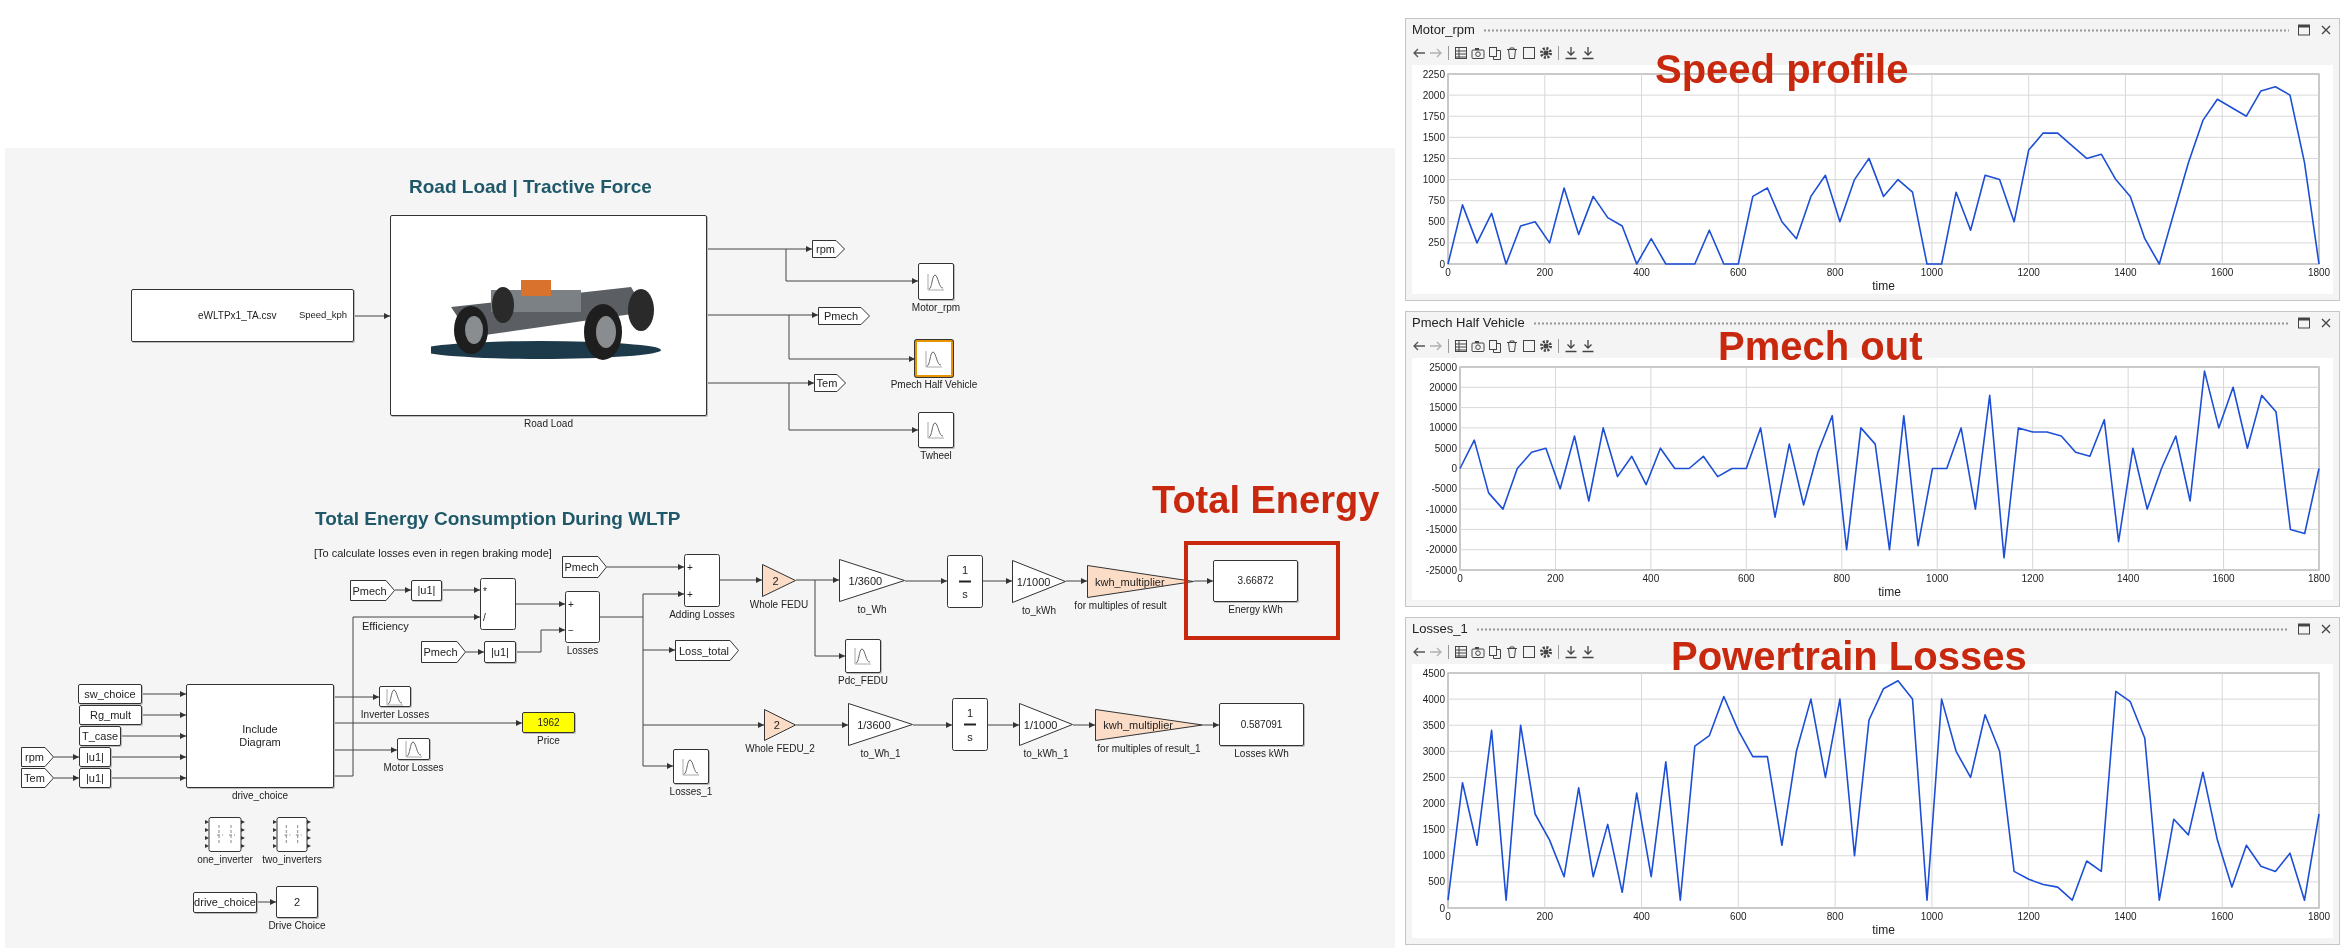 The width and height of the screenshot is (2348, 948). What do you see at coordinates (1039, 610) in the screenshot?
I see `block-label: to_kWh` at bounding box center [1039, 610].